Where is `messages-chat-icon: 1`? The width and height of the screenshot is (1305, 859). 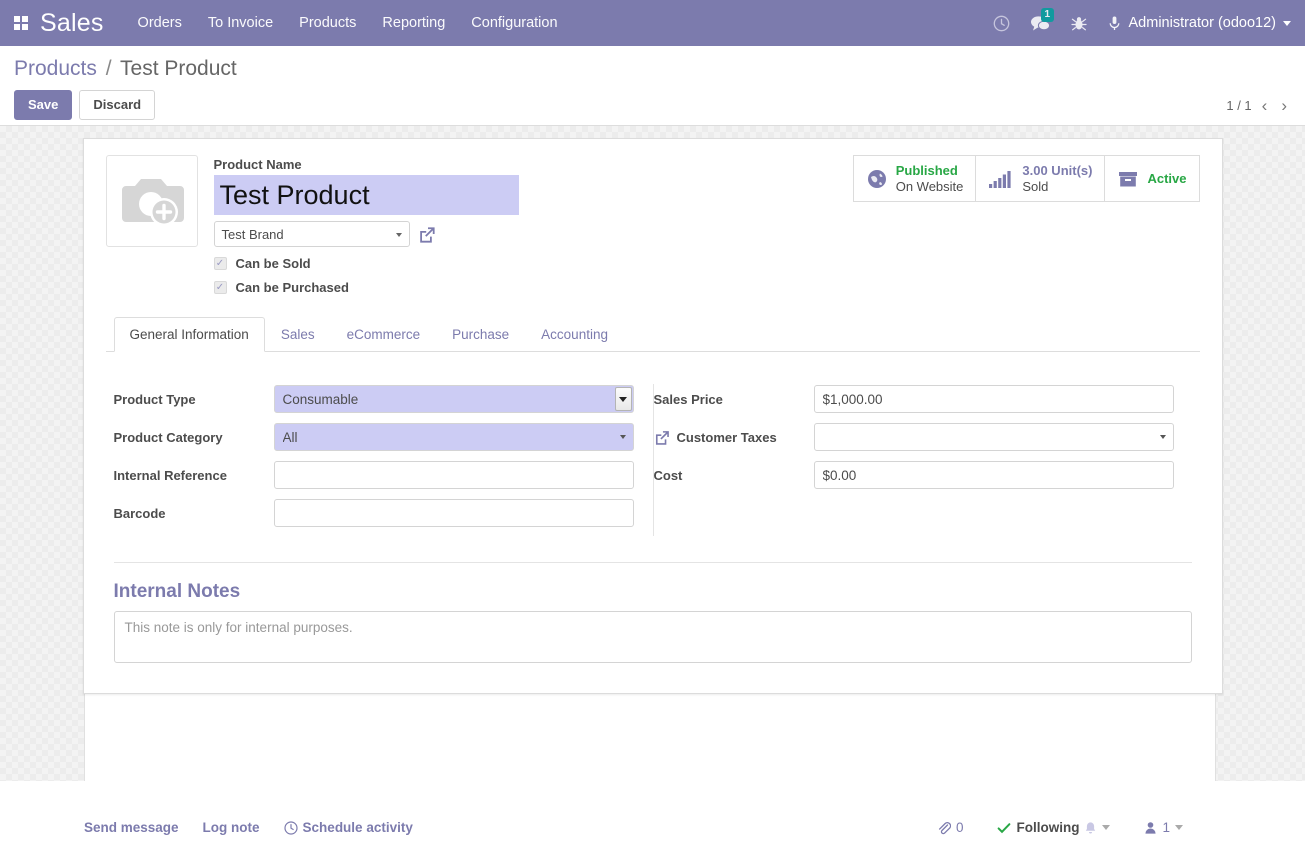
messages-chat-icon: 1 is located at coordinates (1042, 19).